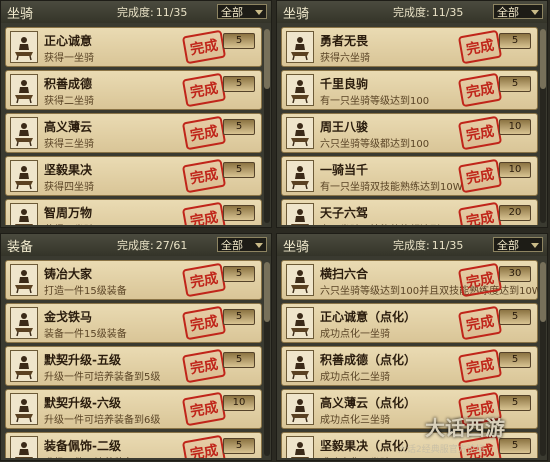  I want to click on achievement-name: 坚毅果决, so click(68, 170).